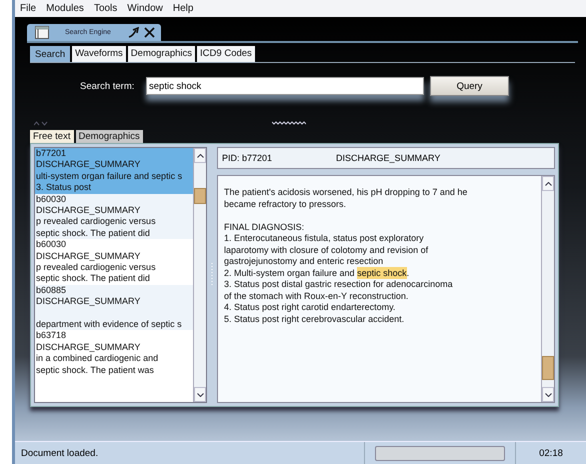  Describe the element at coordinates (324, 238) in the screenshot. I see `document-line: 1. Enterocutaneous fistula, status post exploratory` at that location.